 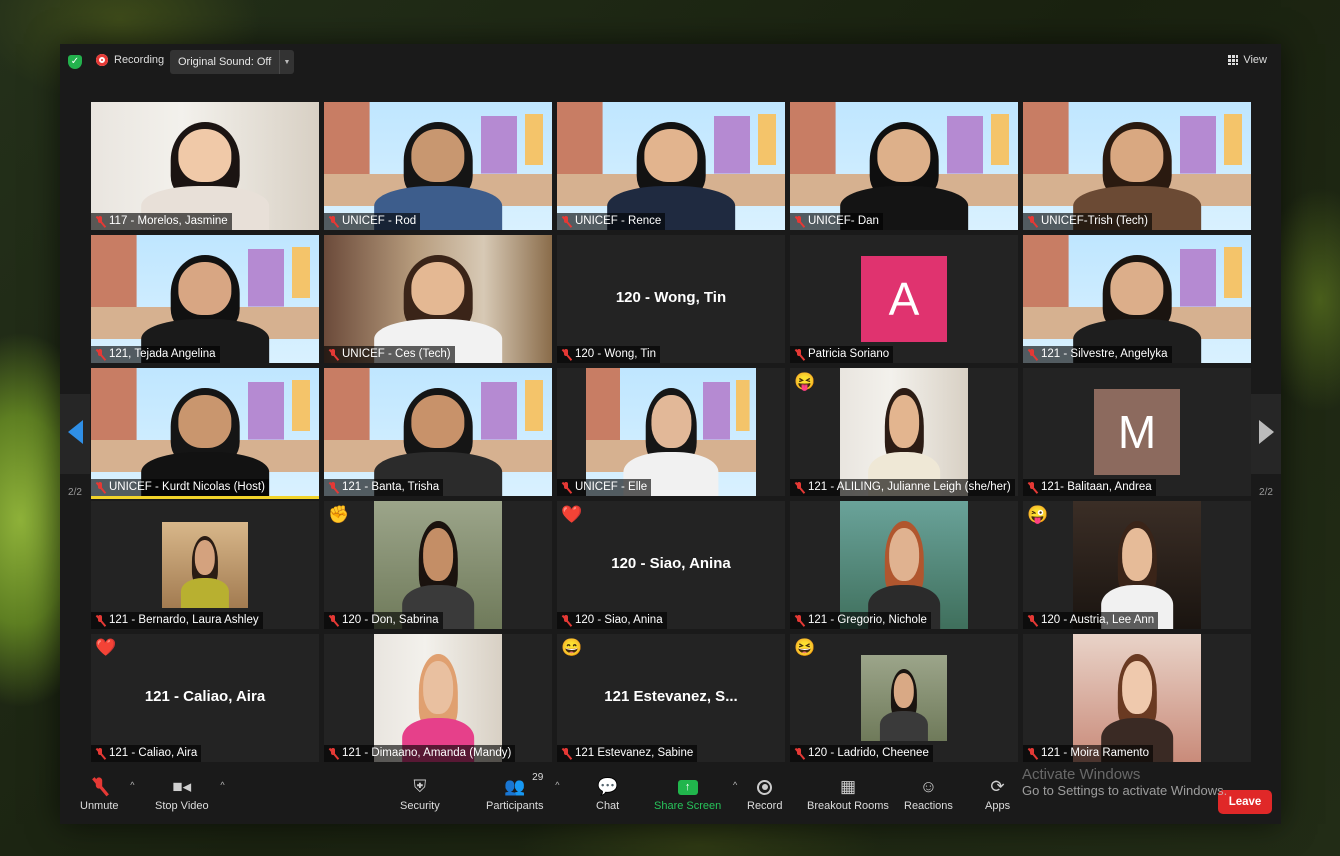 What do you see at coordinates (687, 787) in the screenshot?
I see `share-screen-icon: ↑` at bounding box center [687, 787].